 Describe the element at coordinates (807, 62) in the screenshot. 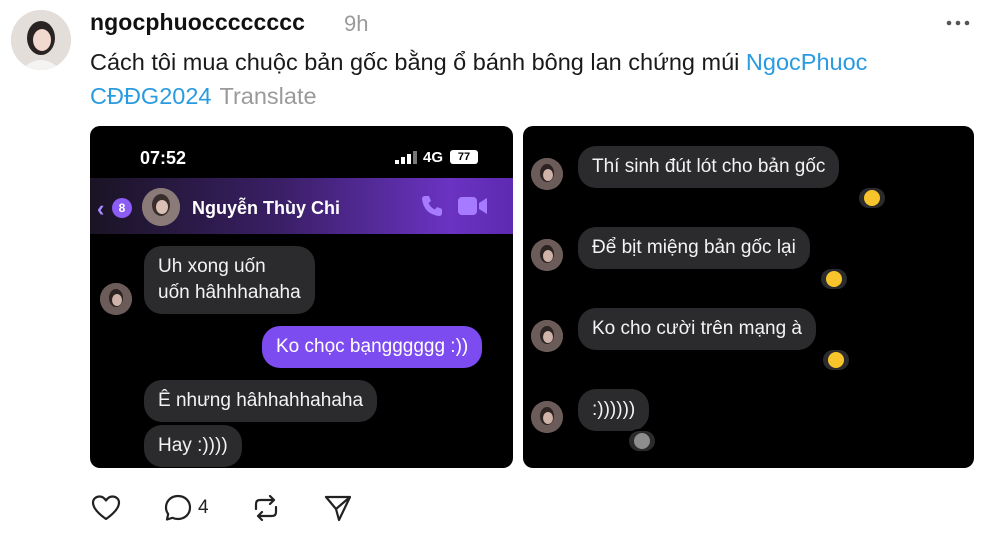

I see `hashtag-link-1: NgocPhuoc` at that location.